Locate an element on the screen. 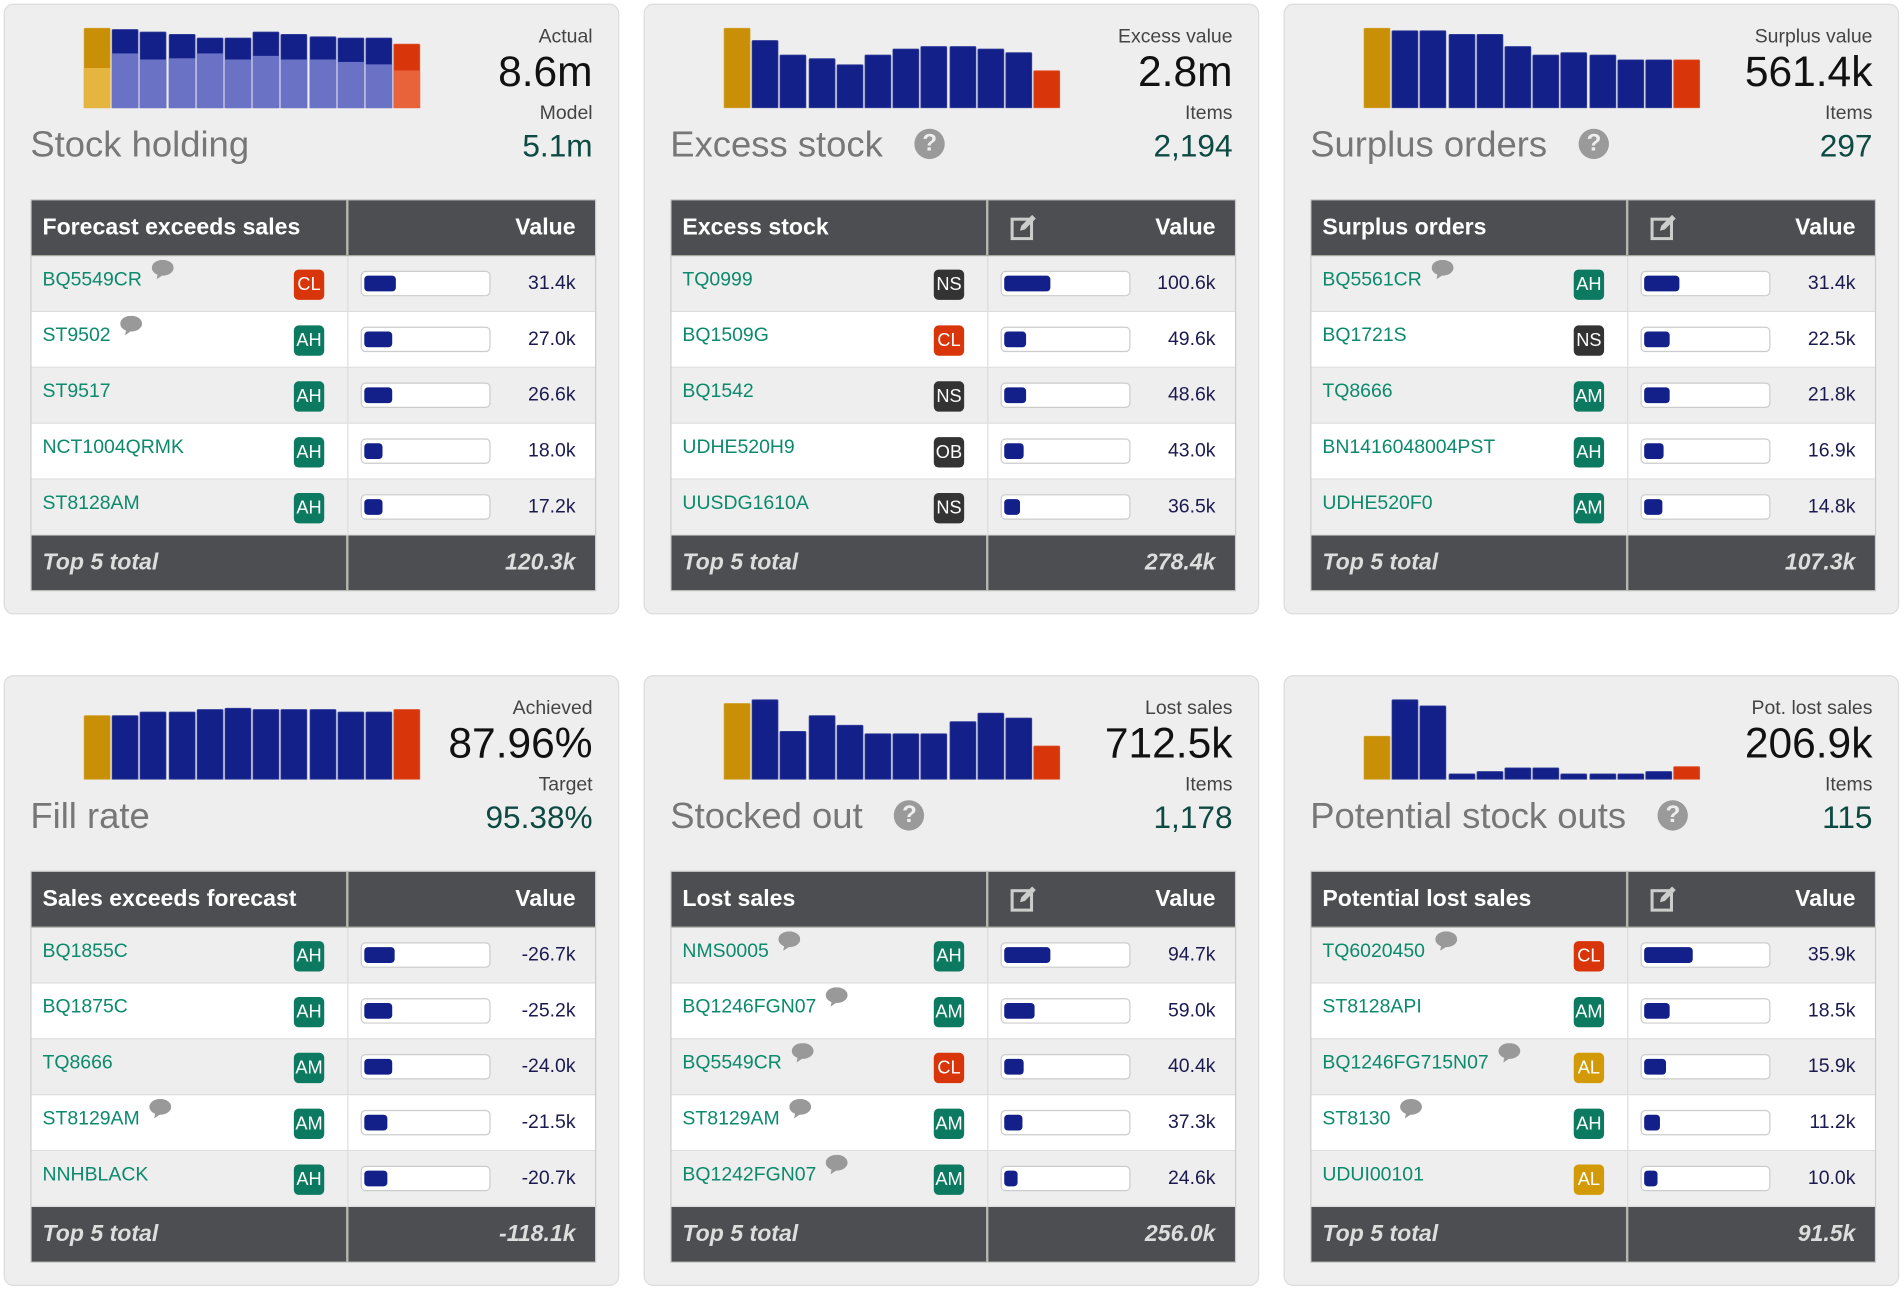  item-link: ST9517 is located at coordinates (77, 392).